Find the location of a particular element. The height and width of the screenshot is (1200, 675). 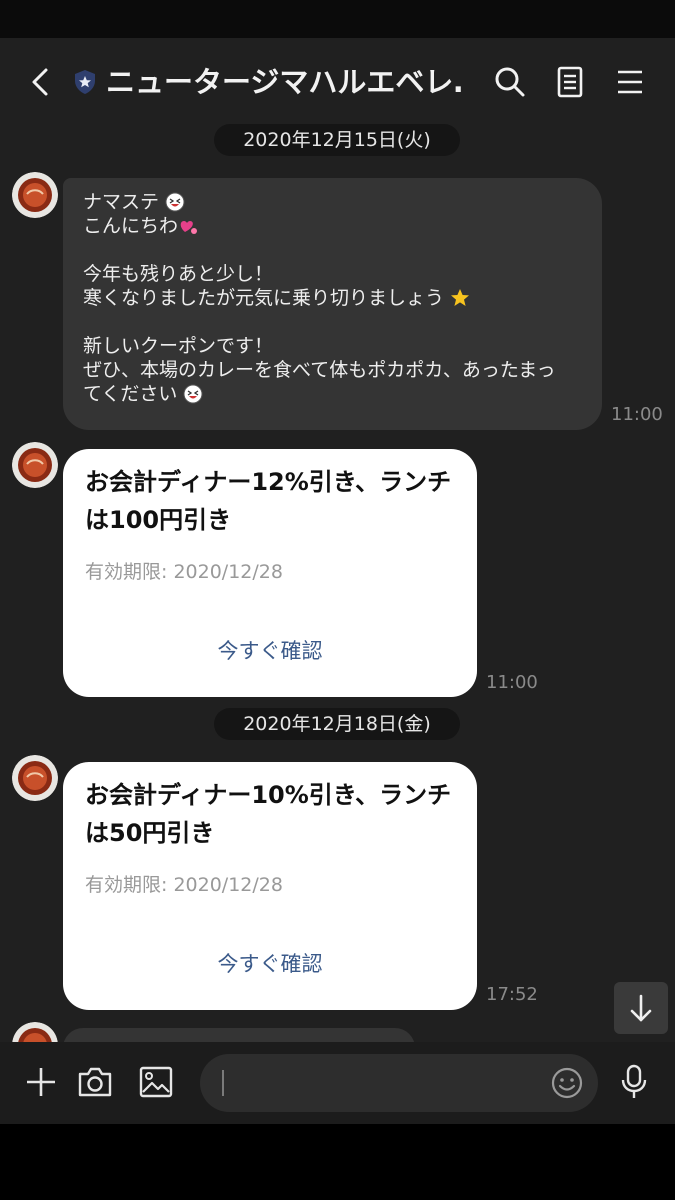

date-separator: 2020年12月15日(火) is located at coordinates (337, 140).